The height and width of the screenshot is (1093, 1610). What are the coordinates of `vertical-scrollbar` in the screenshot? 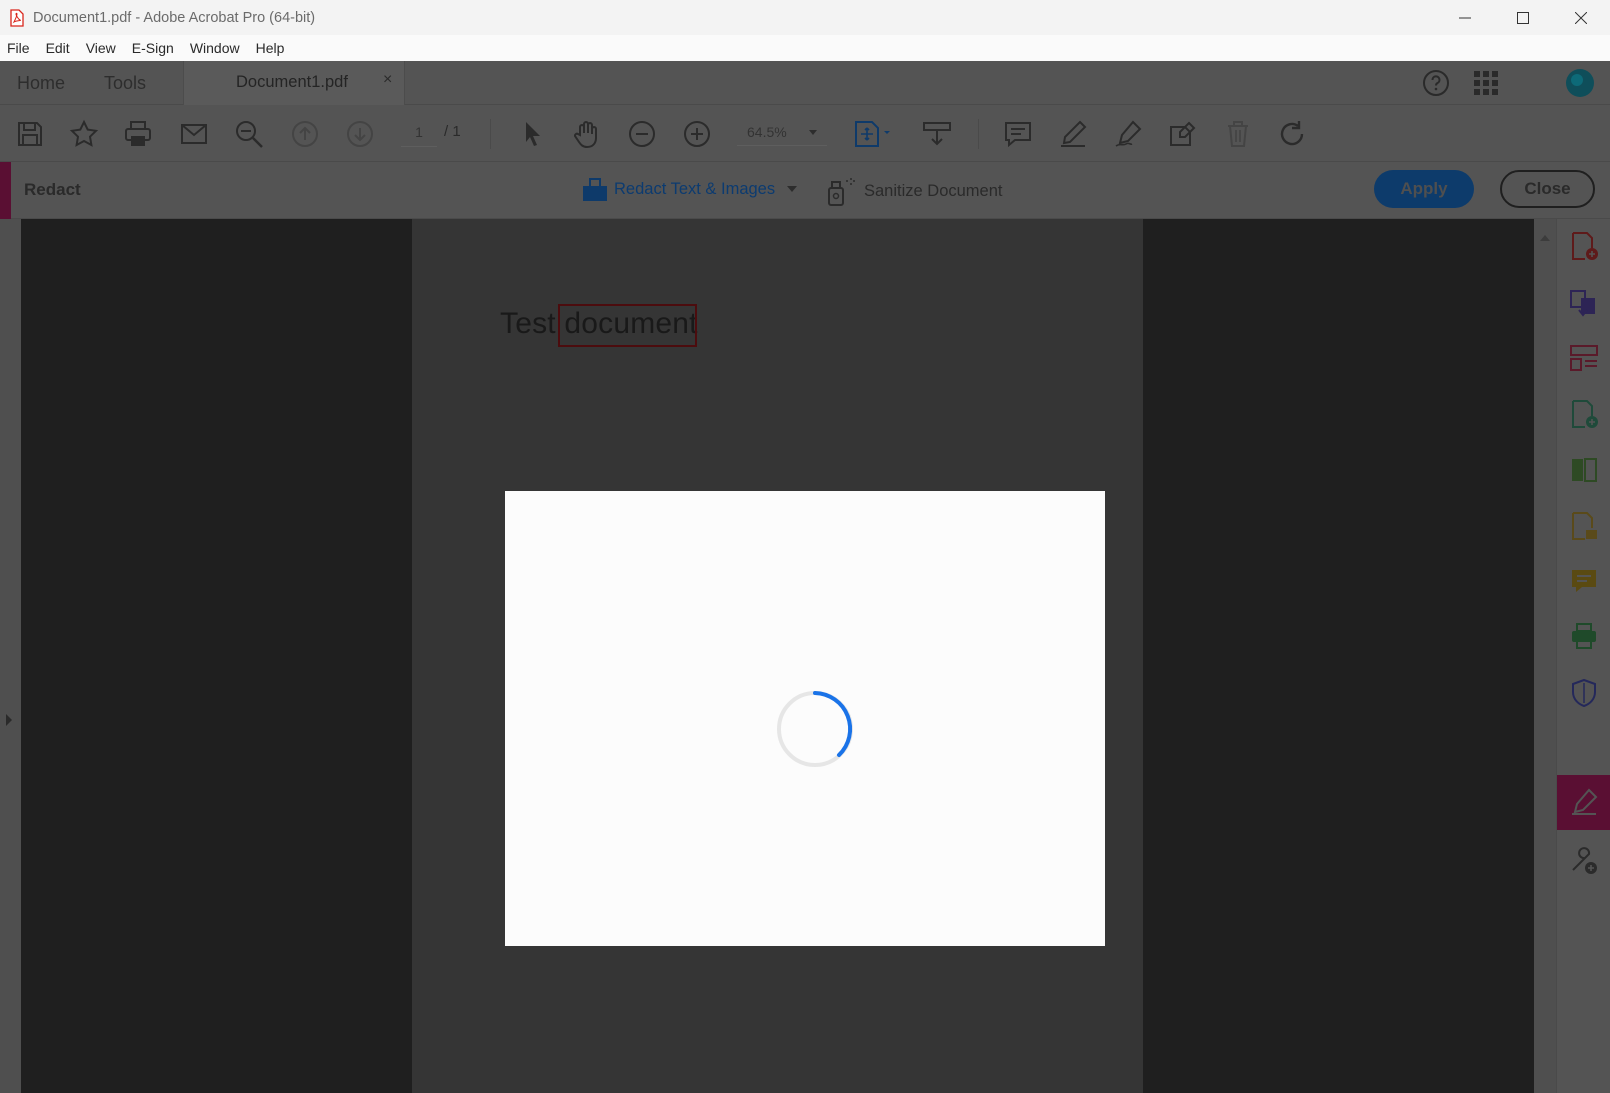 It's located at (1545, 656).